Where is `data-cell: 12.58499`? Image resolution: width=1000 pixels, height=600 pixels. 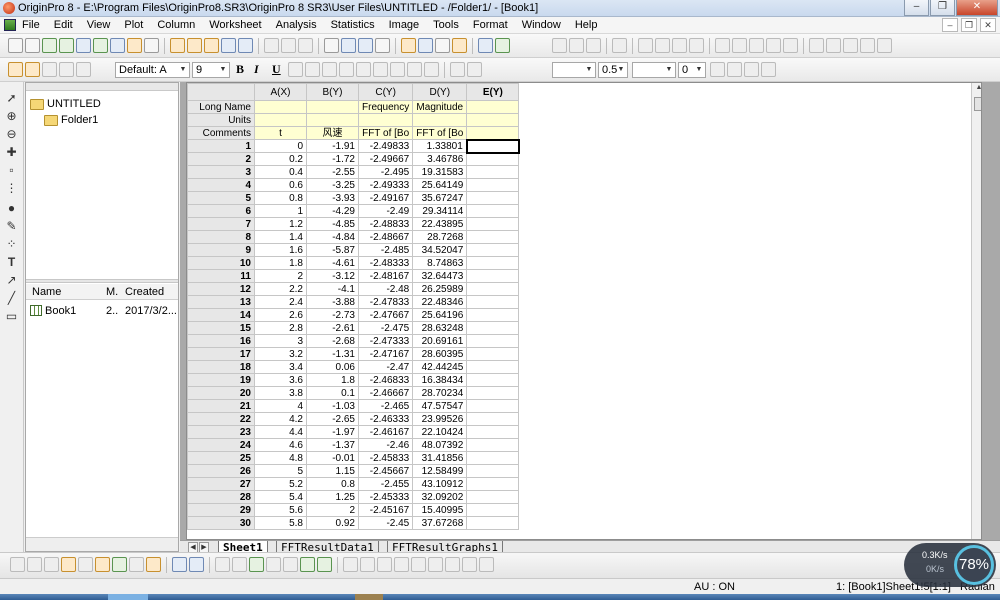
data-cell: 12.58499 is located at coordinates (440, 471).